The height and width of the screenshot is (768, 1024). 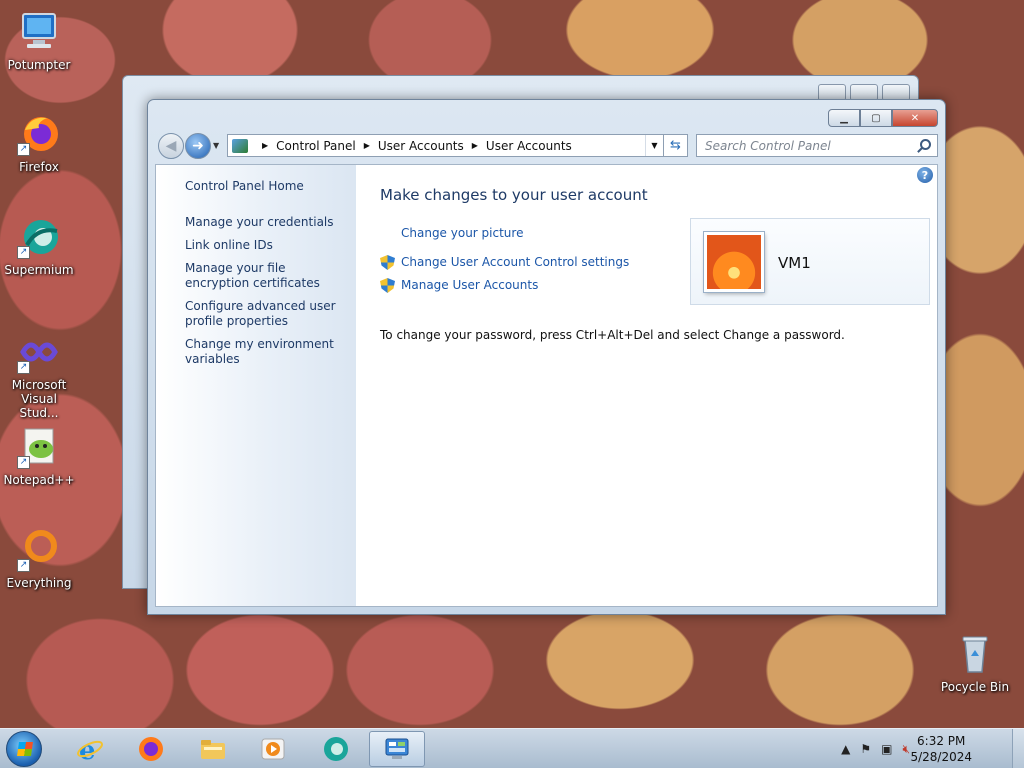 I want to click on computer-icon, so click(x=39, y=32).